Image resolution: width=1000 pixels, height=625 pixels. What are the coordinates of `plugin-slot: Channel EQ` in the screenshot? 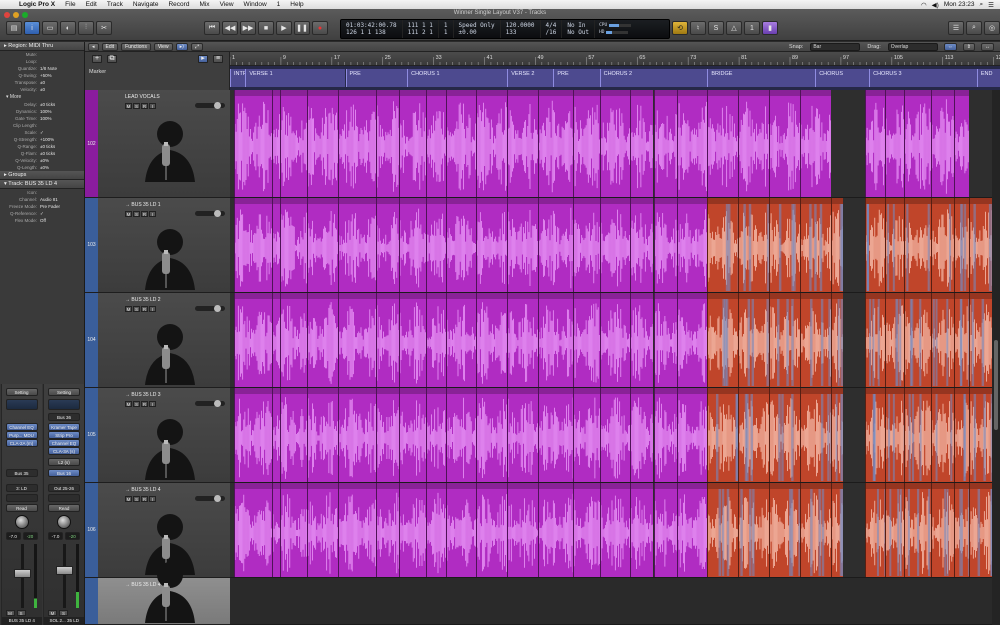 It's located at (64, 443).